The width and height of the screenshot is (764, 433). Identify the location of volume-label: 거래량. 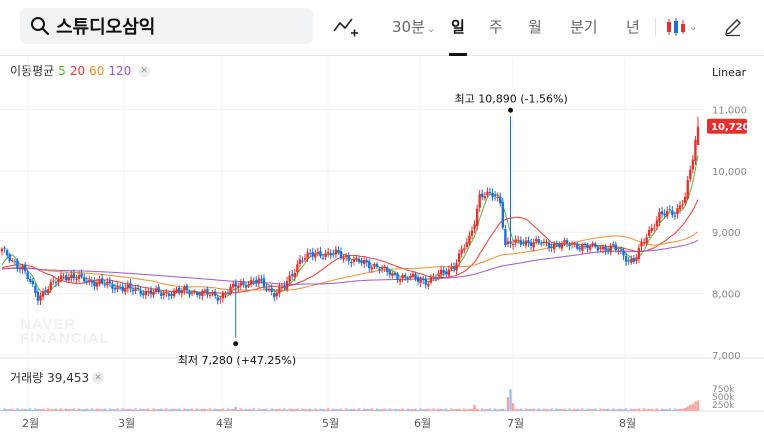
(27, 378).